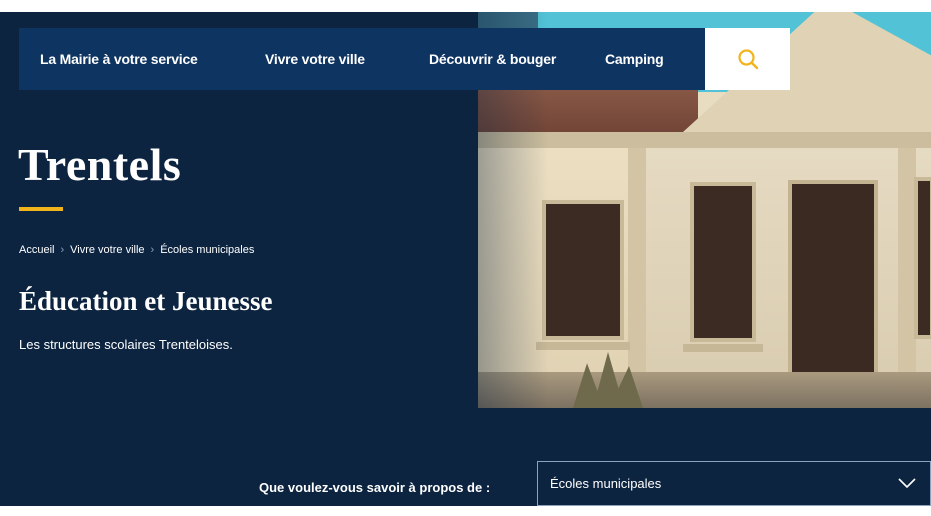 The height and width of the screenshot is (516, 931). What do you see at coordinates (634, 59) in the screenshot?
I see `nav-item-camping: Camping` at bounding box center [634, 59].